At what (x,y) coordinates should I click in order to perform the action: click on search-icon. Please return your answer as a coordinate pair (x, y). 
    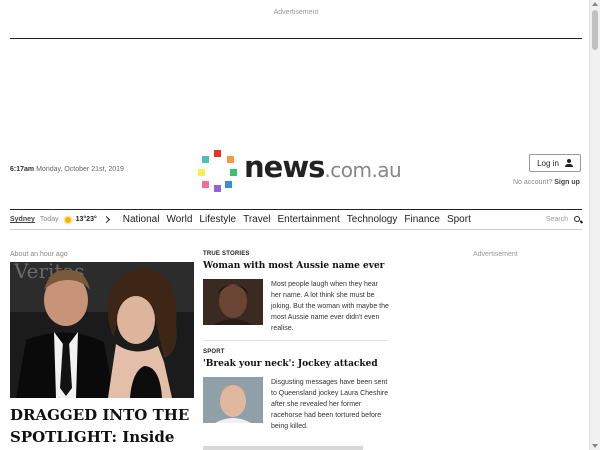
    Looking at the image, I should click on (578, 219).